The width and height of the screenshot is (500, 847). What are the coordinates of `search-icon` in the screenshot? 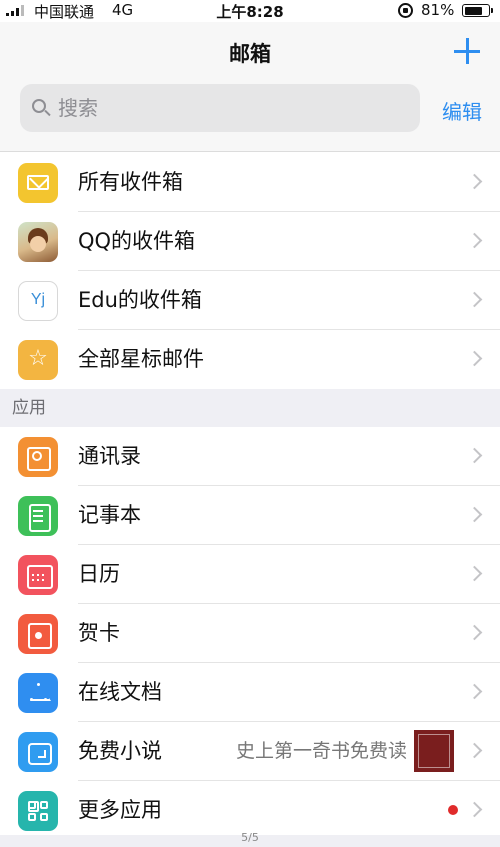 It's located at (39, 106).